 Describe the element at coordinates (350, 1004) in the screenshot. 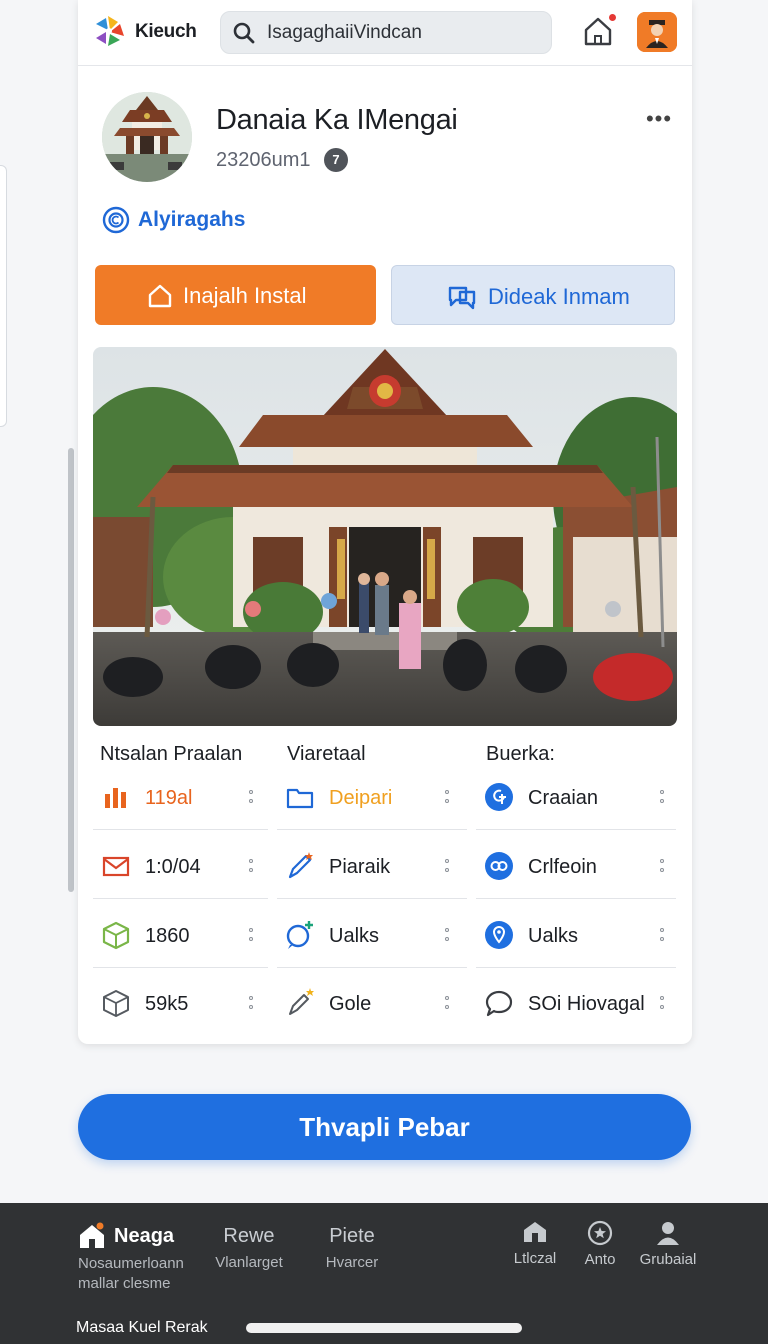

I see `stat-value: Gole` at that location.